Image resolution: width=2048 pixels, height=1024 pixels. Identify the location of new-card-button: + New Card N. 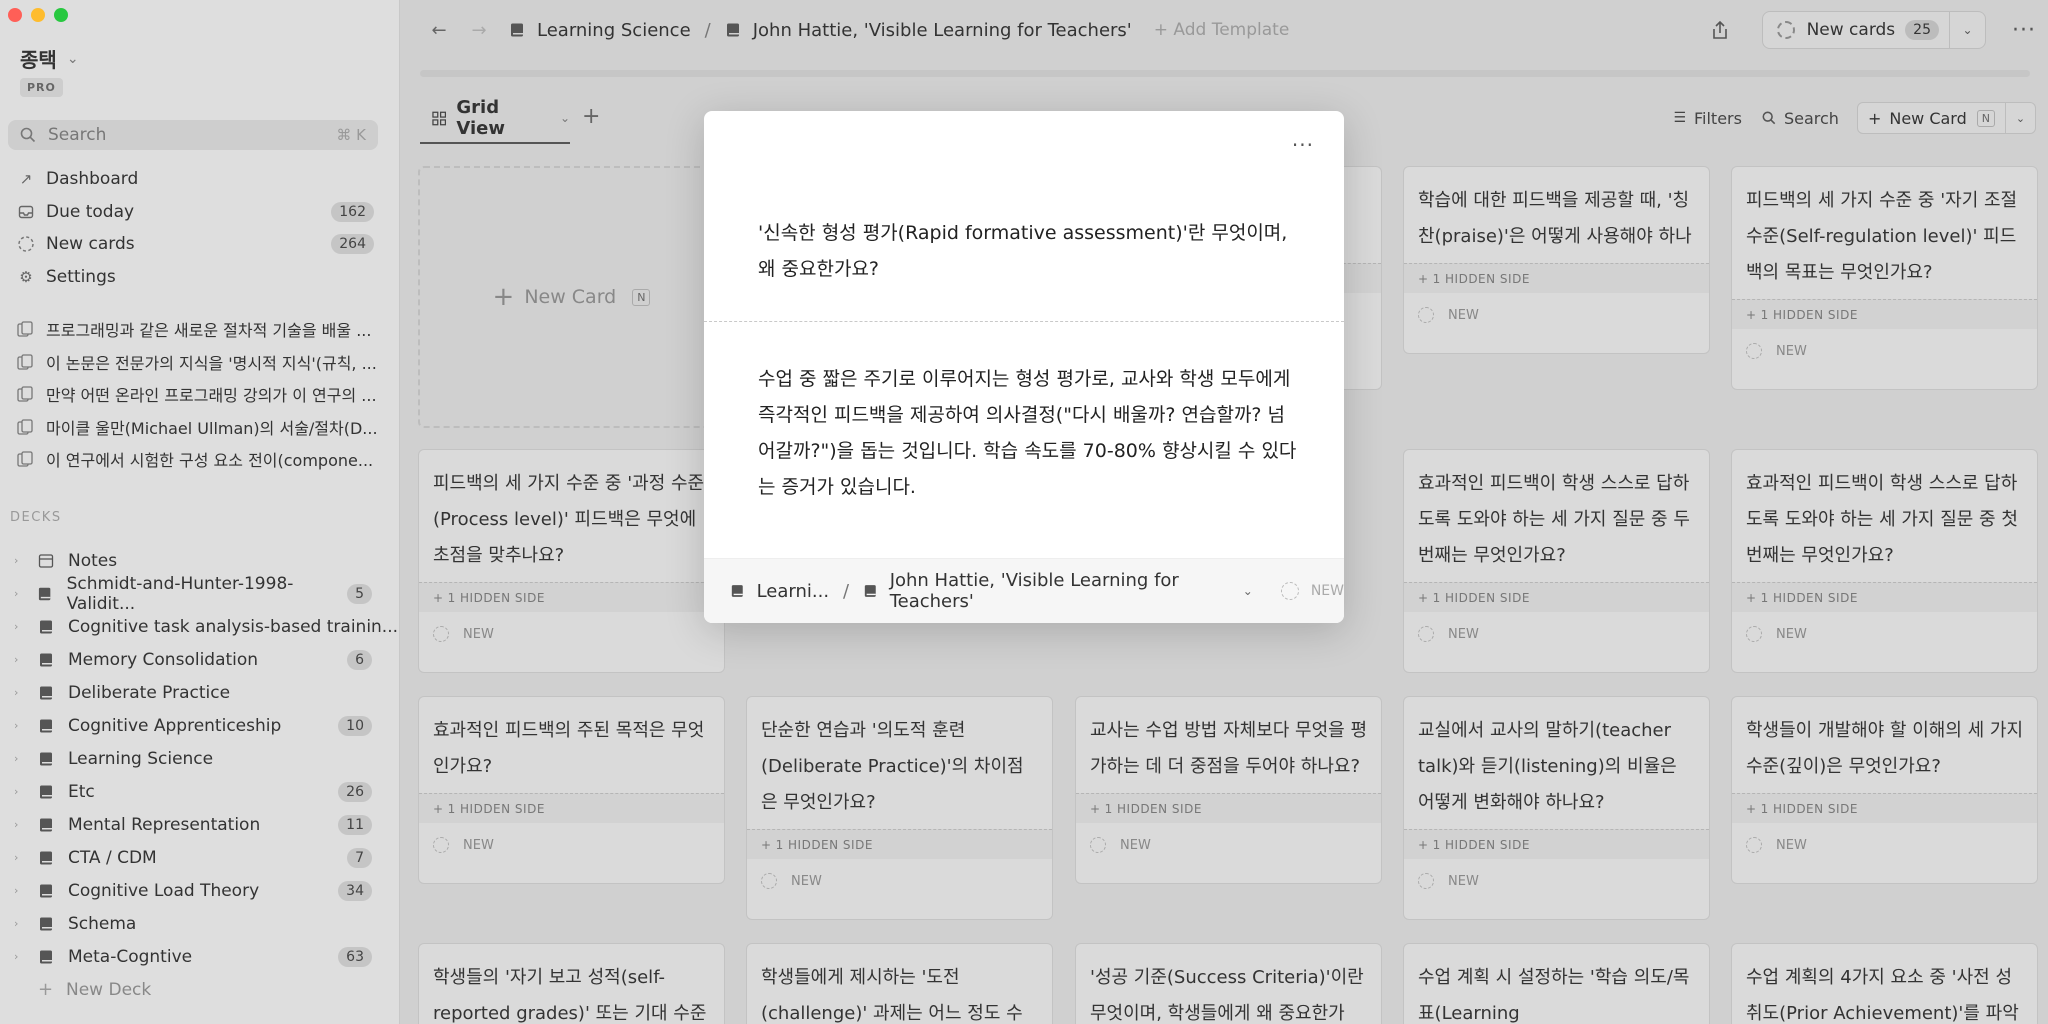
(1931, 118).